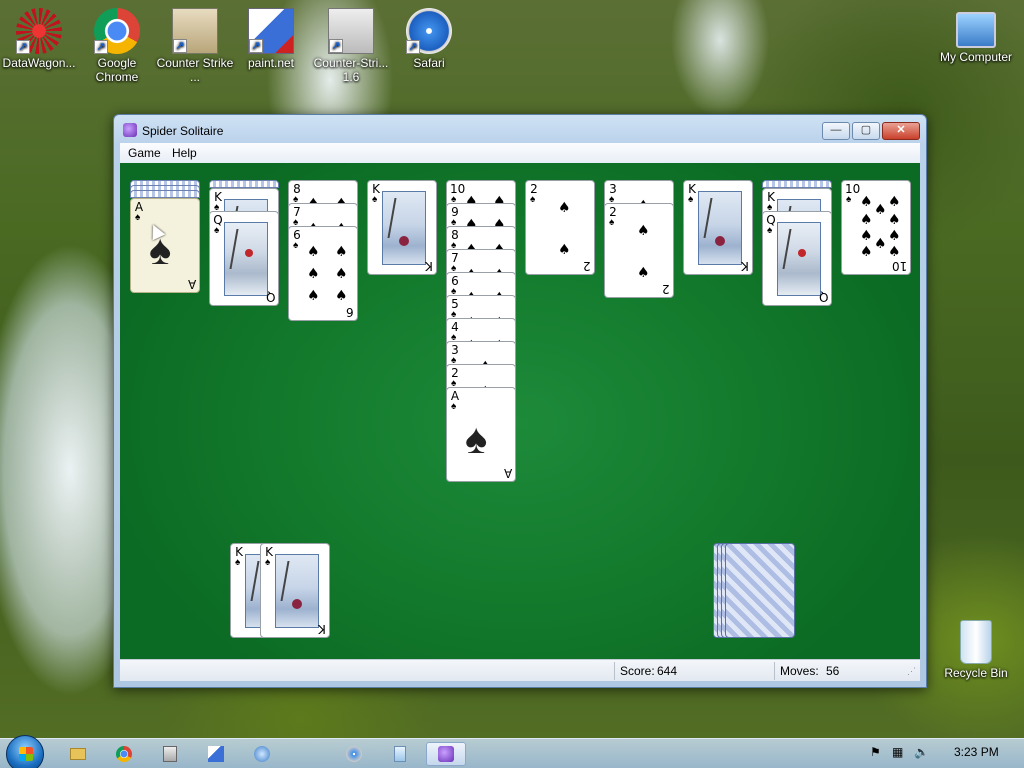 This screenshot has width=1024, height=768. I want to click on taskbar-notepad-icon, so click(400, 754).